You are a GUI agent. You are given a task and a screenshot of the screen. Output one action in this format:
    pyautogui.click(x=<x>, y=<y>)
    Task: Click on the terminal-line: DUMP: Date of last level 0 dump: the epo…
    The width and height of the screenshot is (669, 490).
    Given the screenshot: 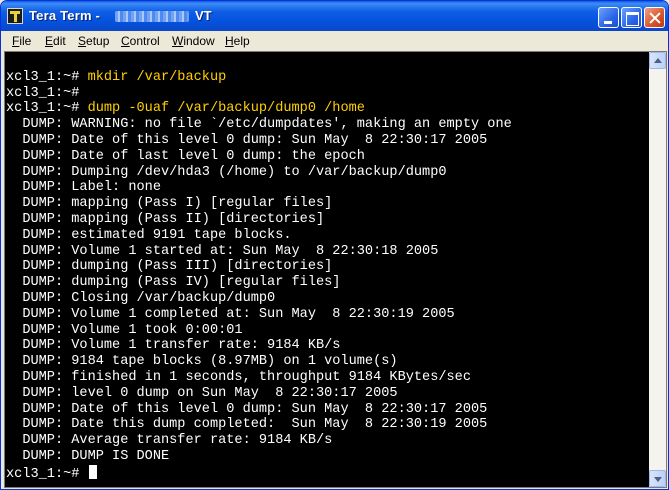 What is the action you would take?
    pyautogui.click(x=185, y=157)
    